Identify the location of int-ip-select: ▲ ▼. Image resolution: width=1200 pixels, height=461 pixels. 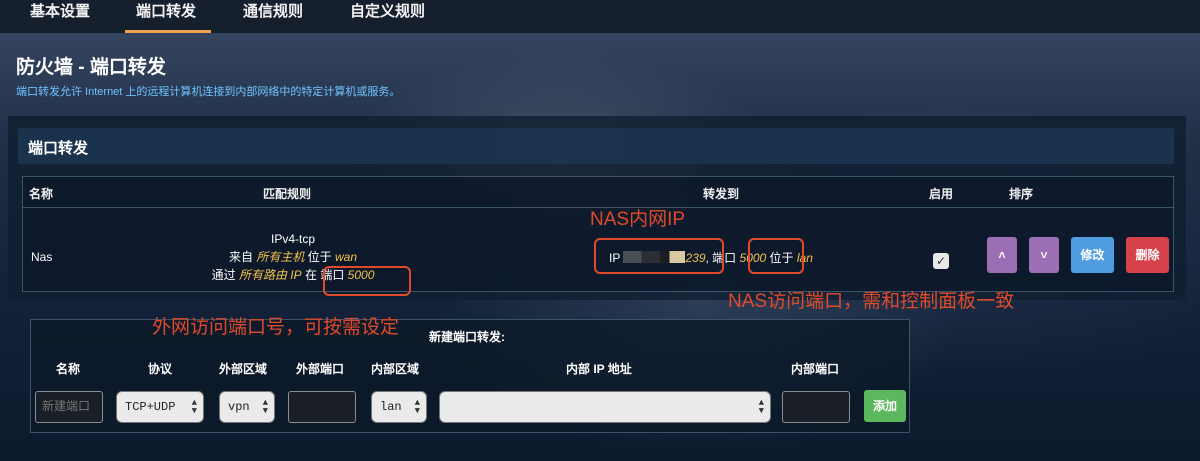
(605, 407).